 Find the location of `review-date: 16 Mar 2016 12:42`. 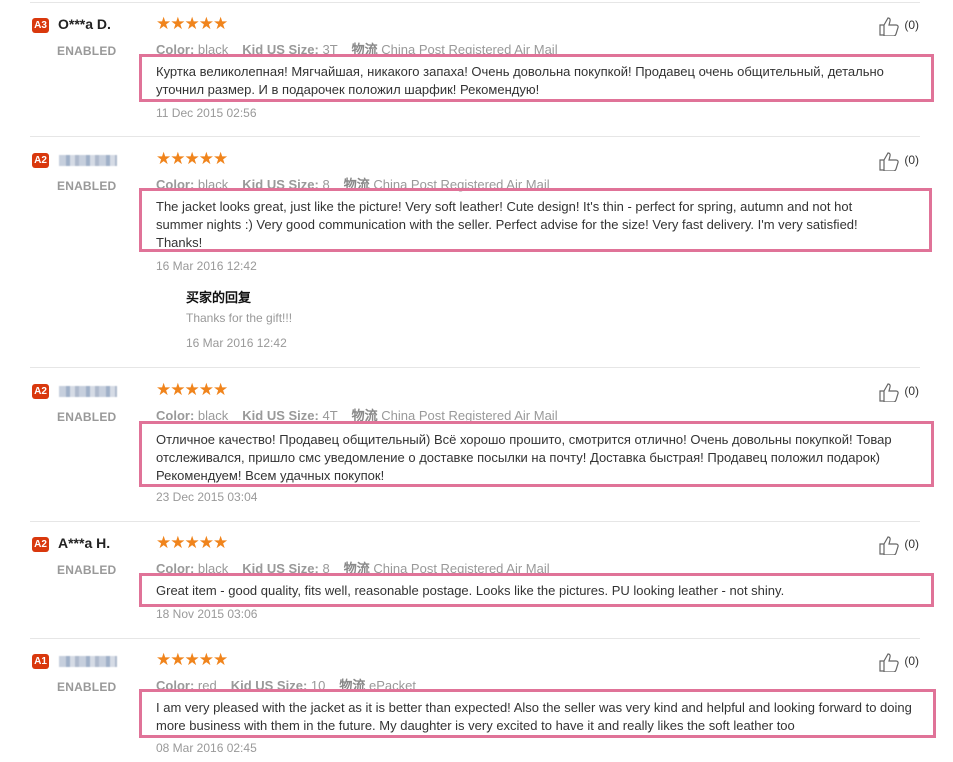

review-date: 16 Mar 2016 12:42 is located at coordinates (206, 266).